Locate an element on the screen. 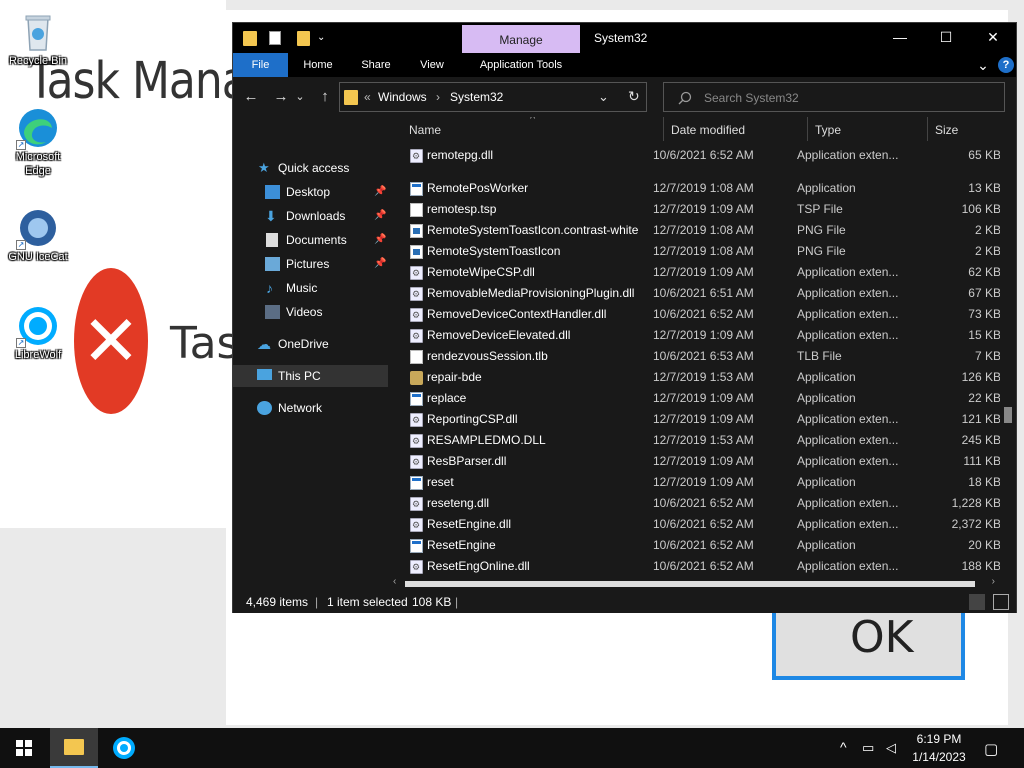  file-type: PNG File is located at coordinates (821, 251).